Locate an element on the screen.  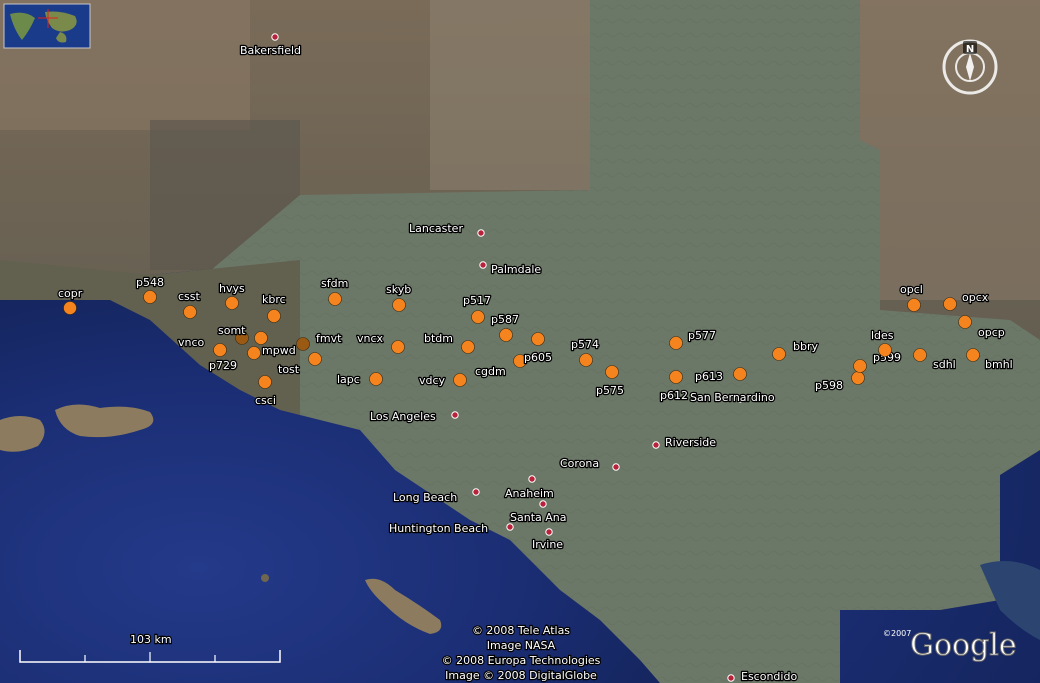
station-label-p612: p612 is located at coordinates (674, 395).